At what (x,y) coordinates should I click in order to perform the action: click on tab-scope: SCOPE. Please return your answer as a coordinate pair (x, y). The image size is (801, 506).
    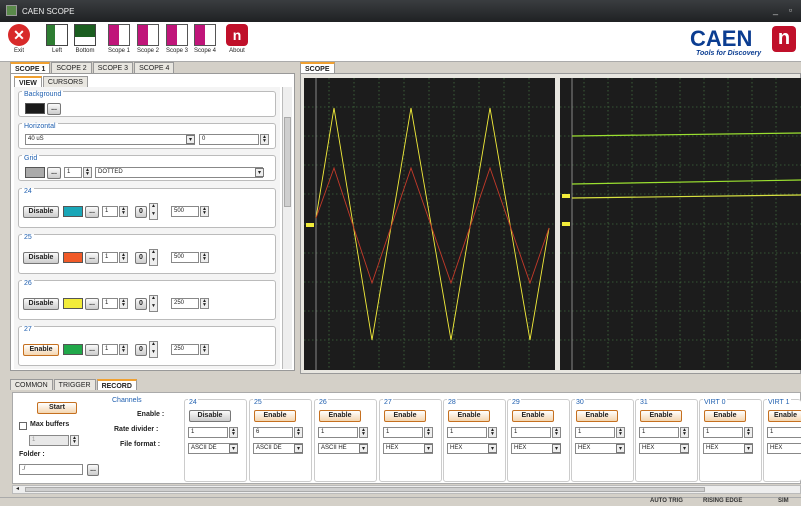
    Looking at the image, I should click on (317, 67).